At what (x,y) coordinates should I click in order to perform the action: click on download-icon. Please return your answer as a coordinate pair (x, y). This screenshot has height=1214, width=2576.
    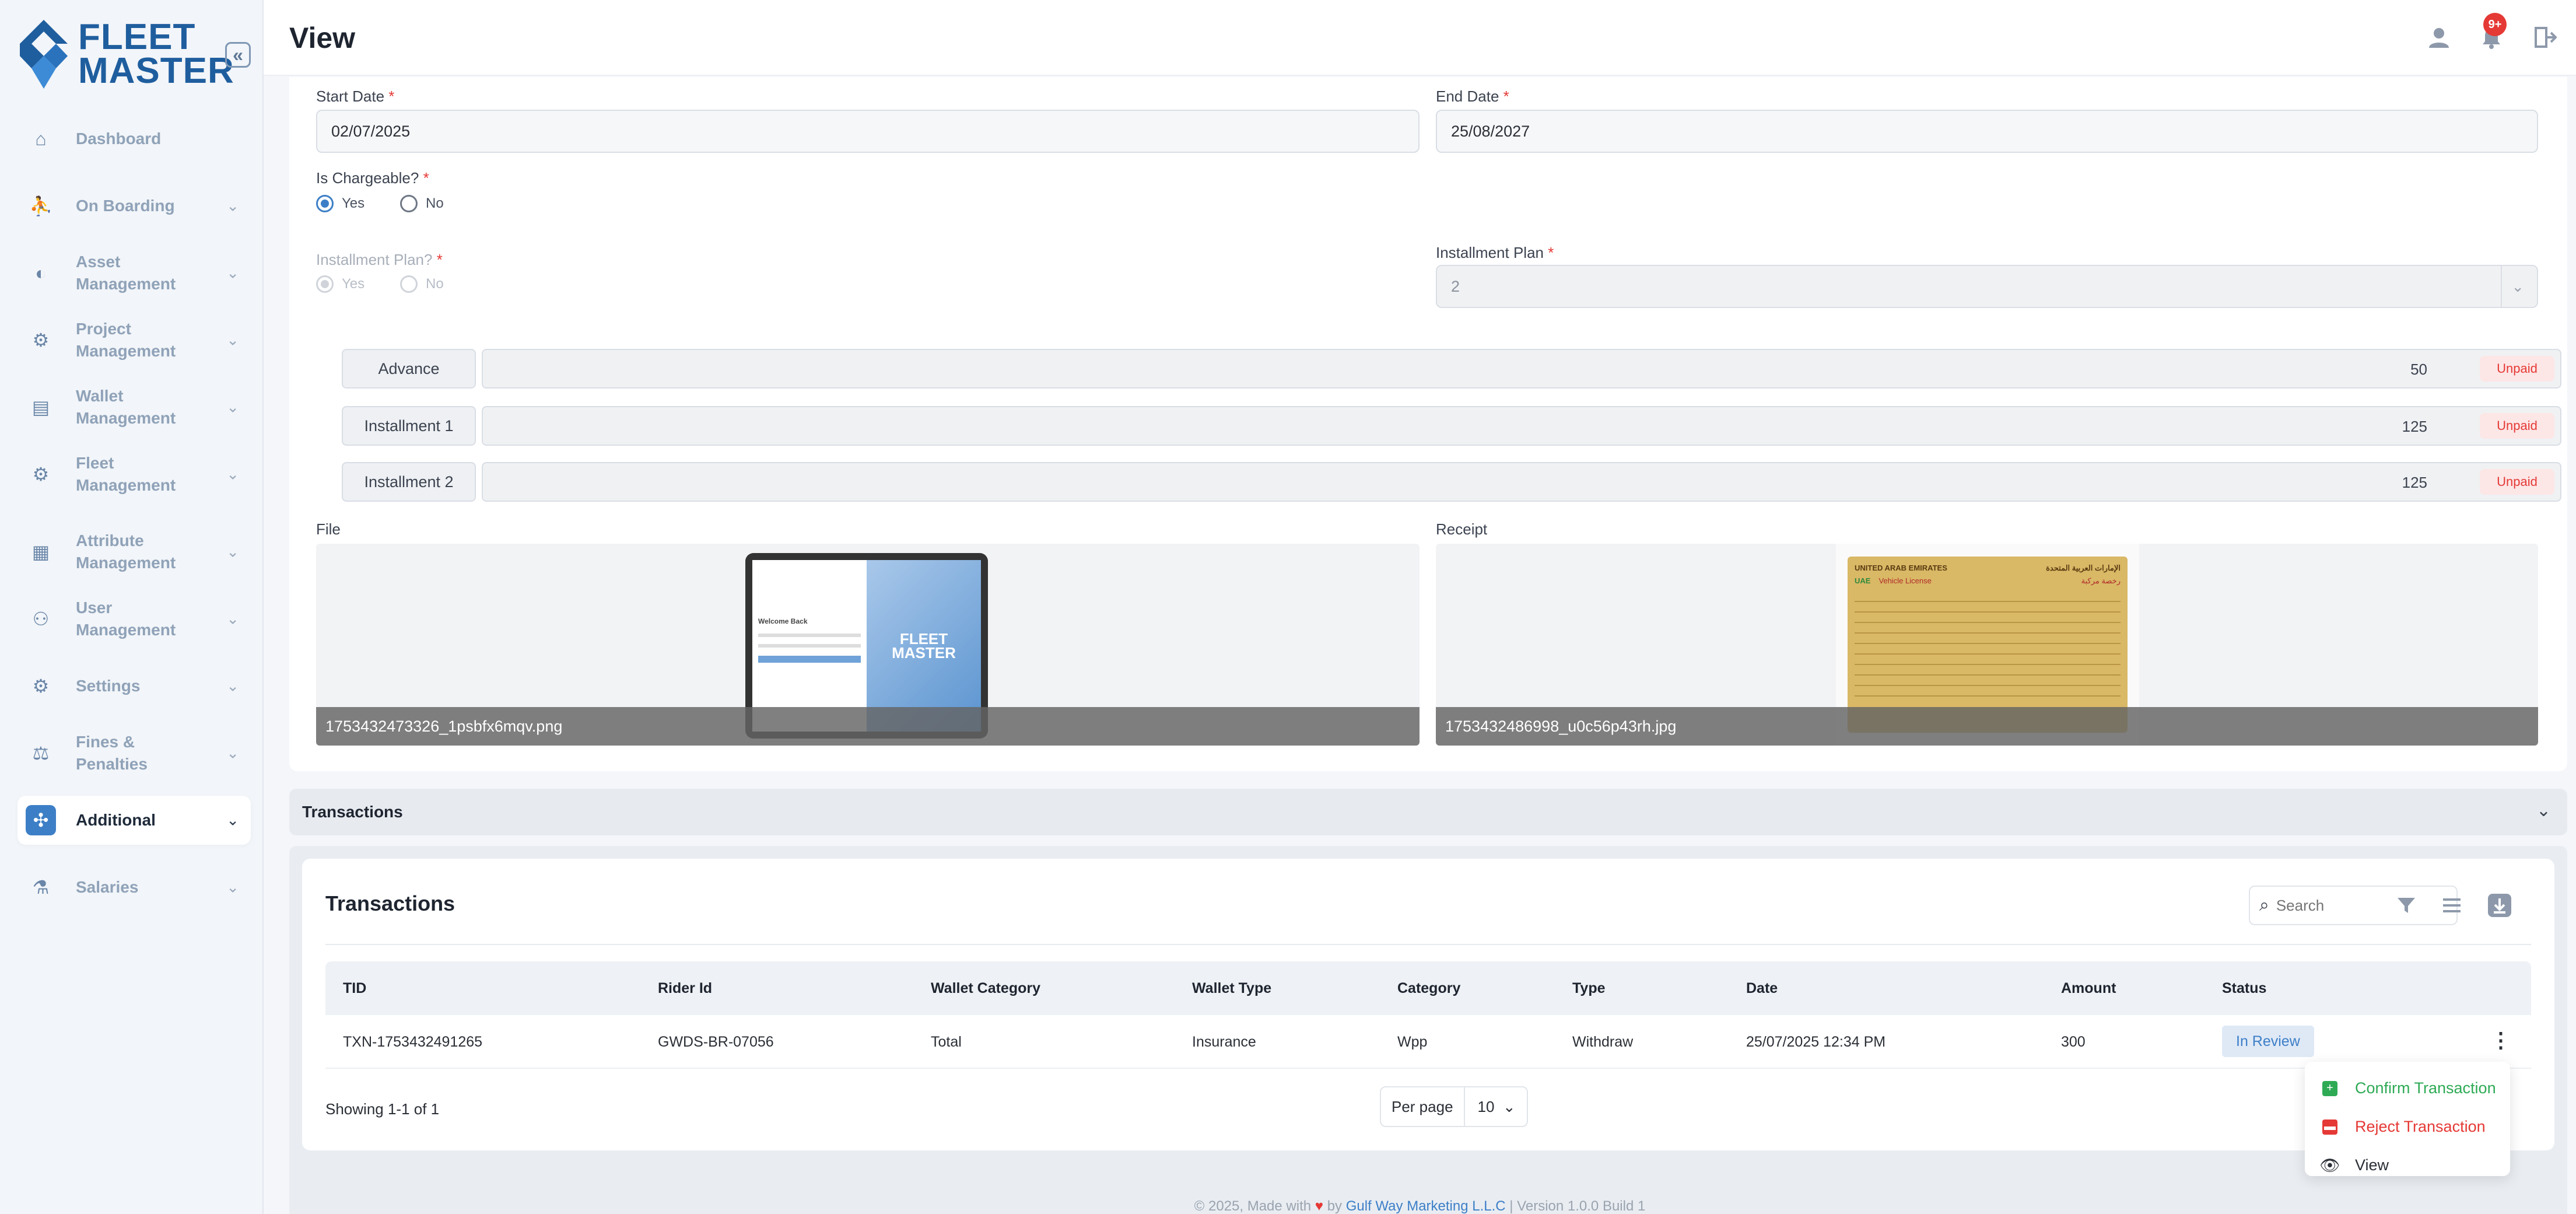
    Looking at the image, I should click on (2500, 905).